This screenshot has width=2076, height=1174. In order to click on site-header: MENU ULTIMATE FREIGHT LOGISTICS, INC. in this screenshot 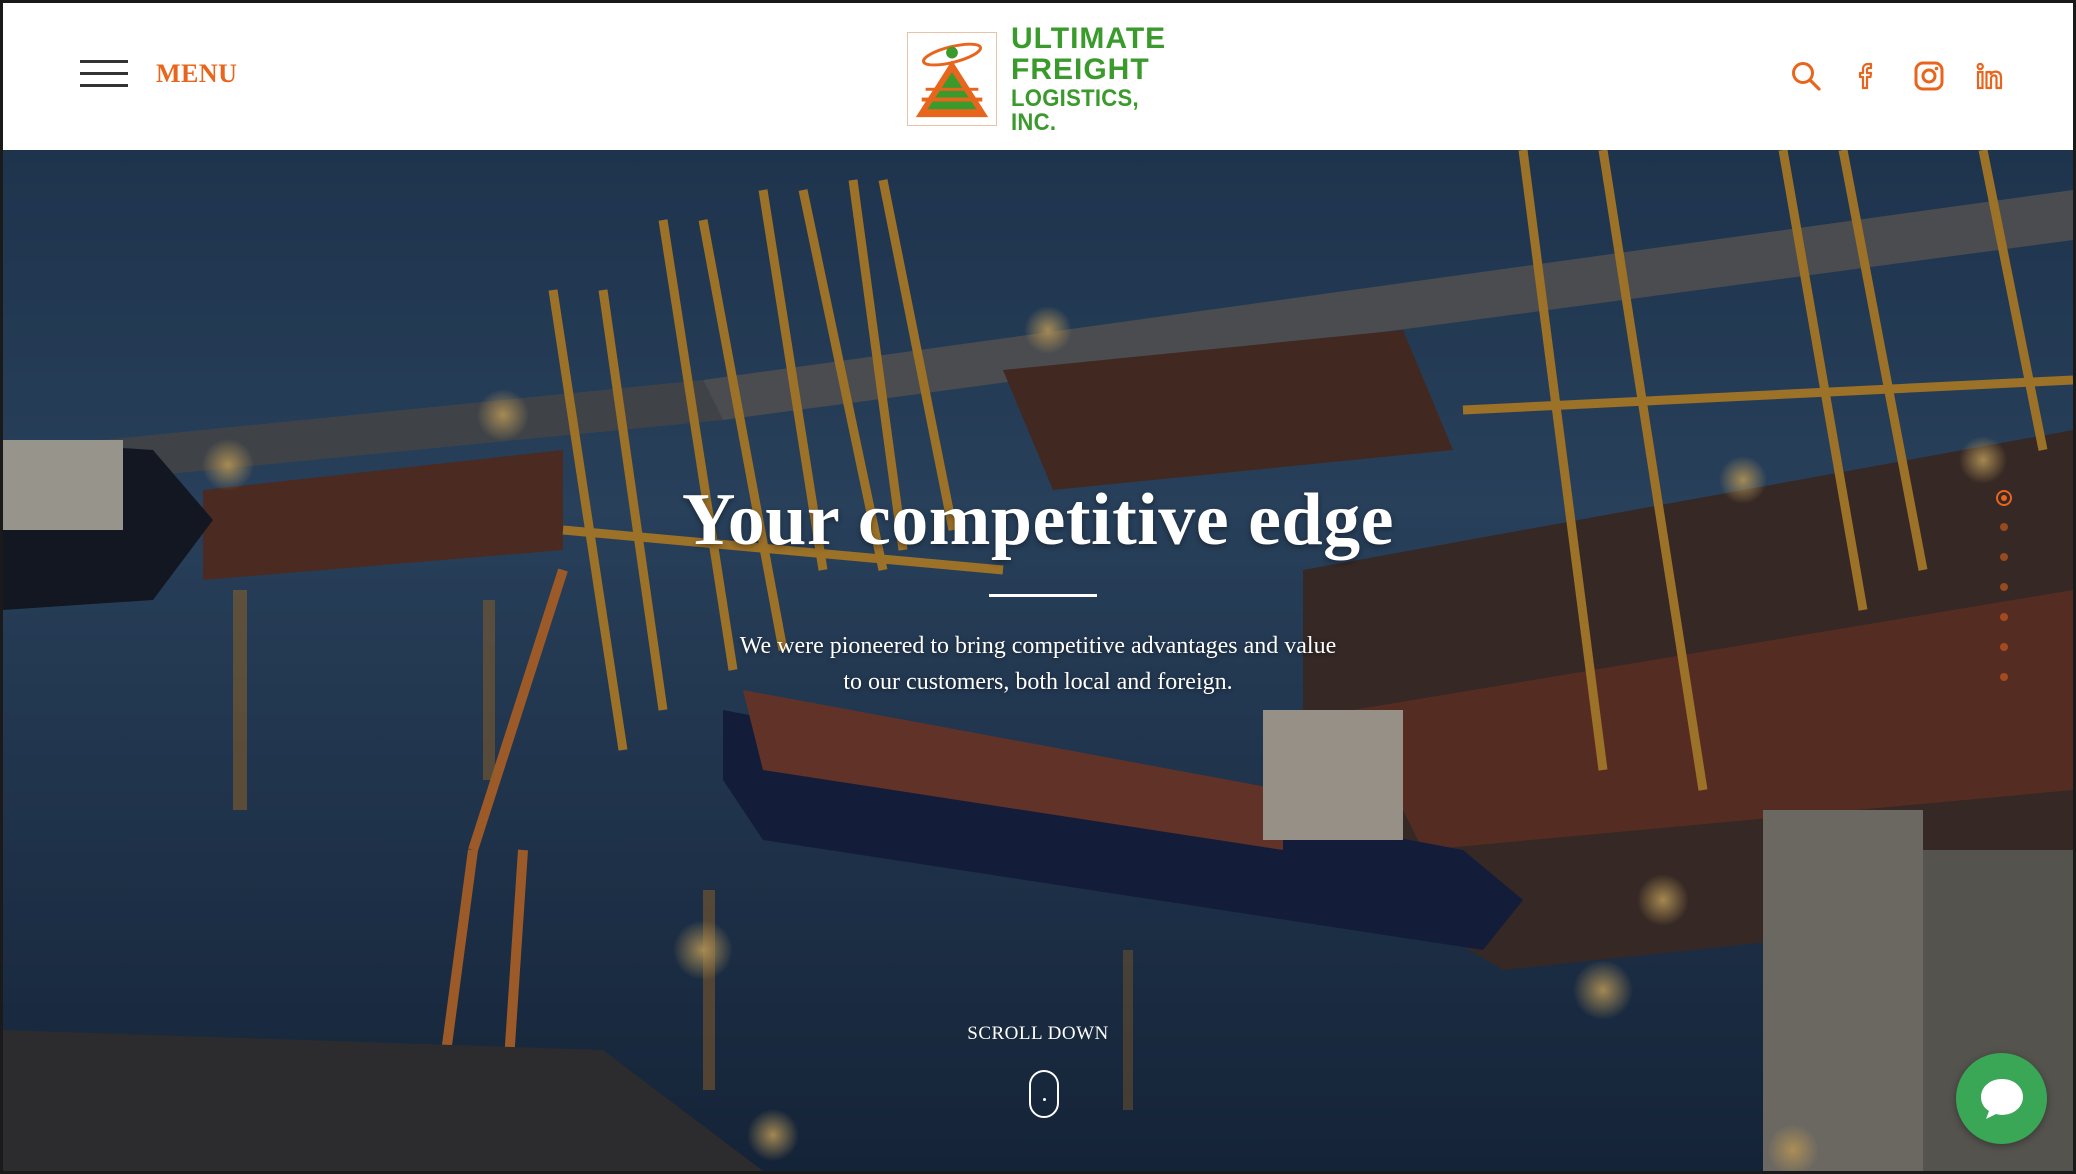, I will do `click(1038, 76)`.